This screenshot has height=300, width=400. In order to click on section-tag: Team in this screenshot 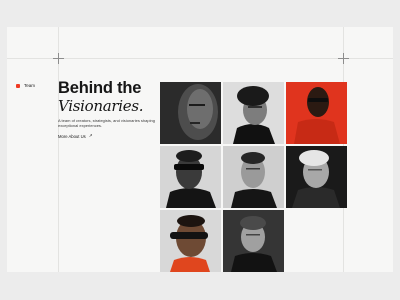, I will do `click(25, 85)`.